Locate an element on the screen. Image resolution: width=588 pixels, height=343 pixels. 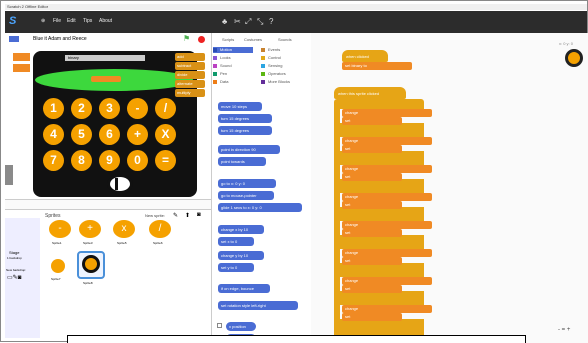
block-turn-right: turn 15 degrees is located at coordinates (245, 118).